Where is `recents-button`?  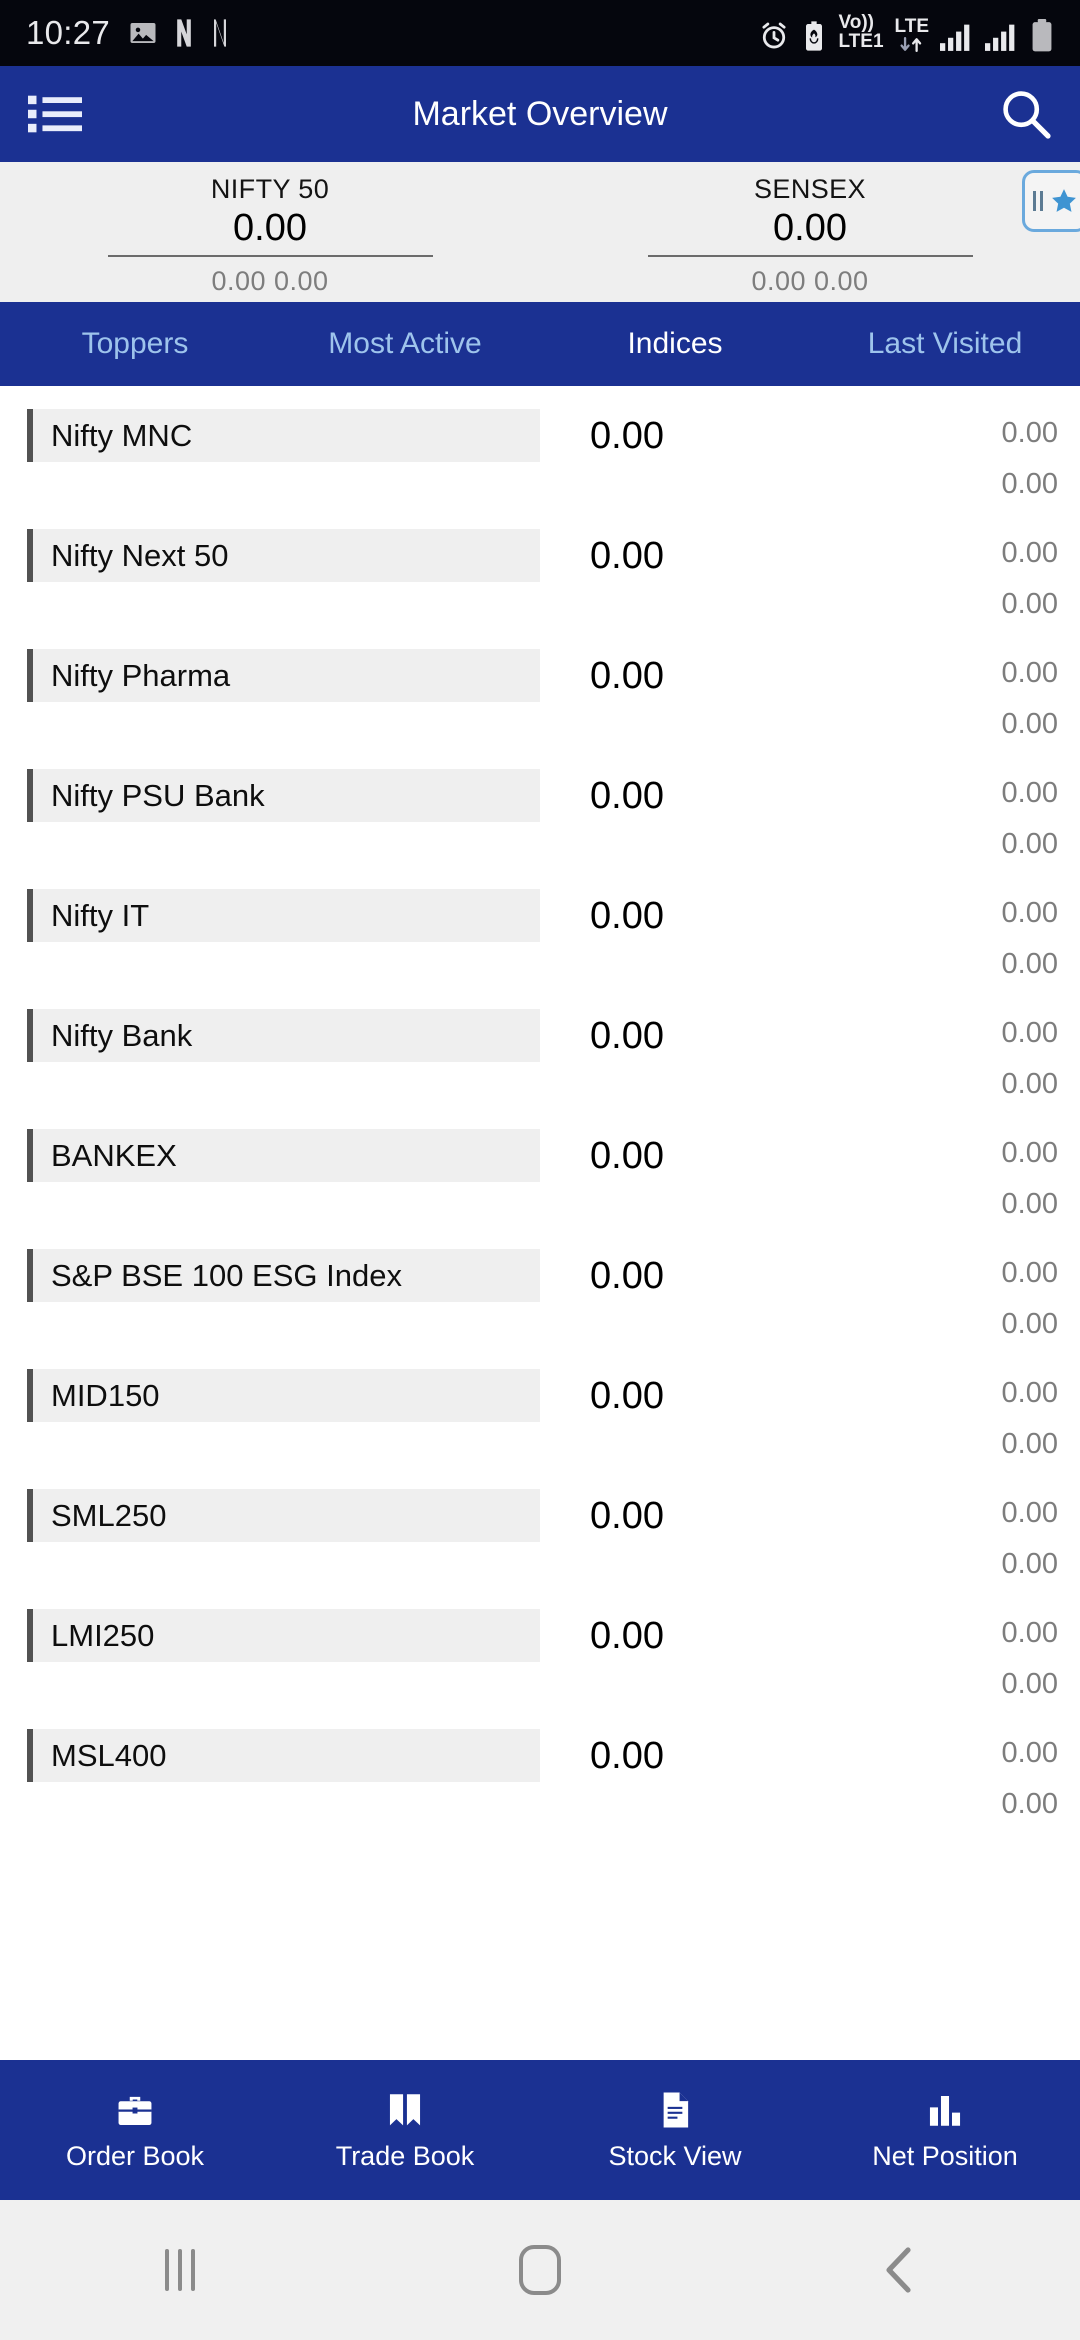 recents-button is located at coordinates (180, 2270).